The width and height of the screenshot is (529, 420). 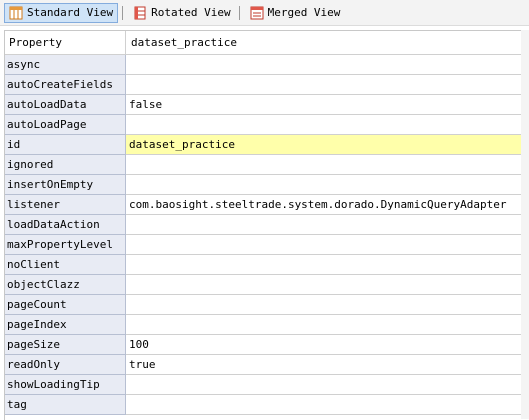 I want to click on property-name: pageIndex, so click(x=65, y=325).